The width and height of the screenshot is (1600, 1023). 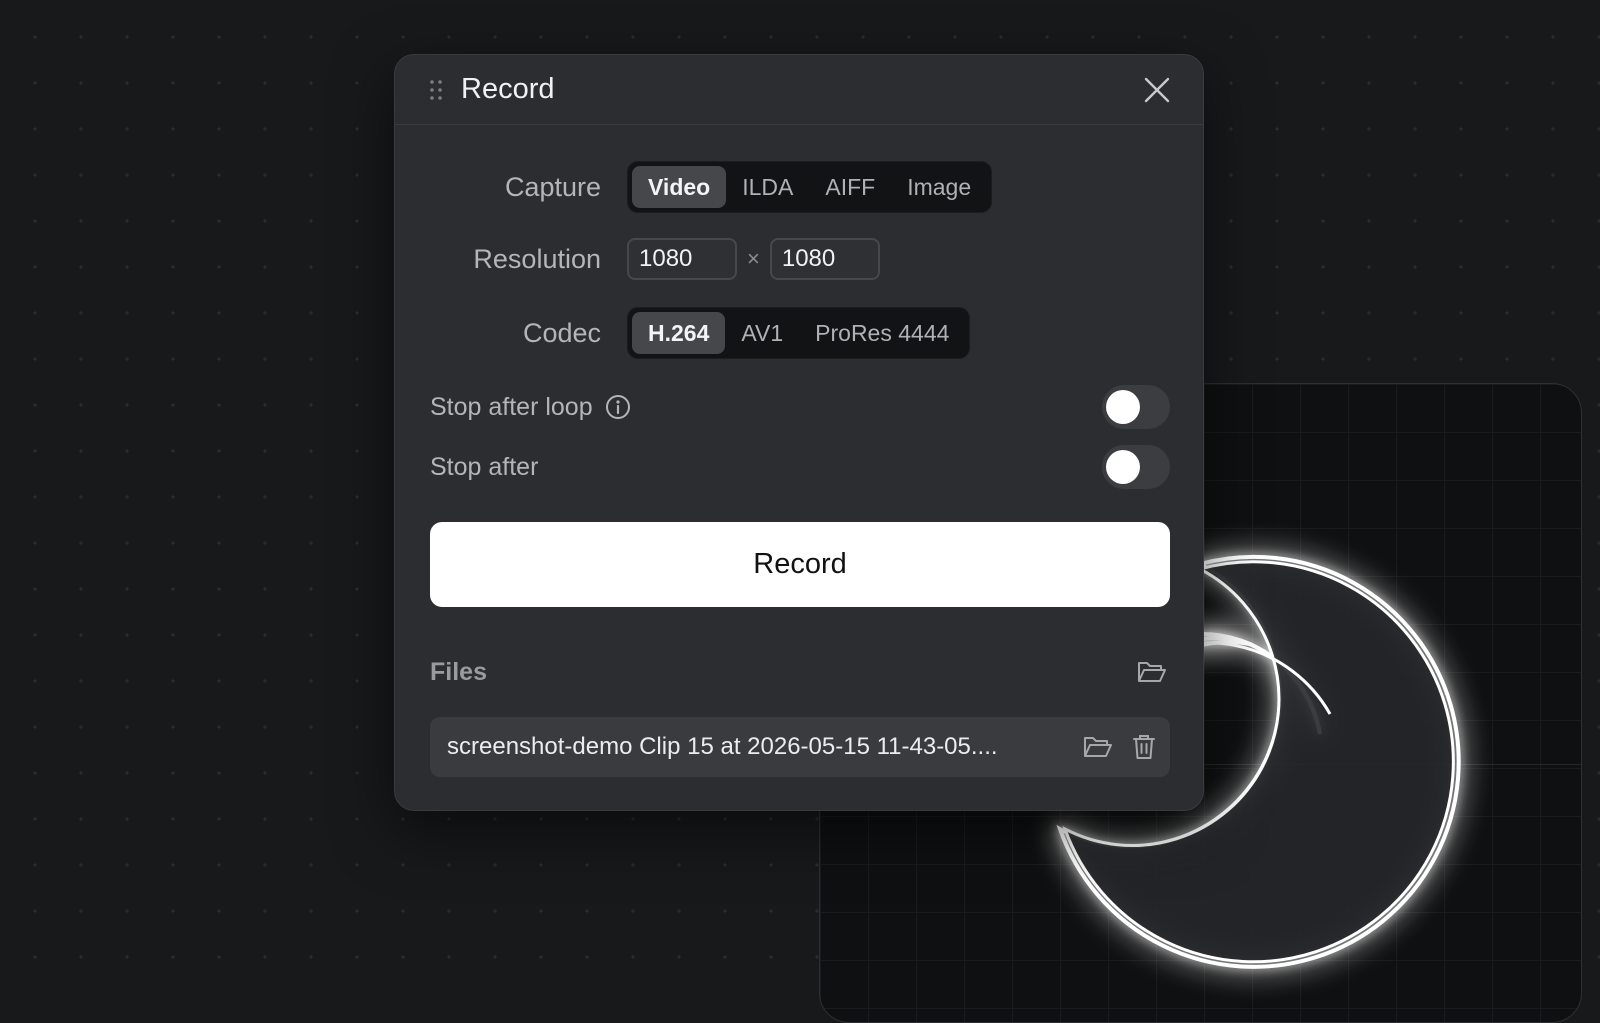 I want to click on open-files-folder-button, so click(x=1152, y=672).